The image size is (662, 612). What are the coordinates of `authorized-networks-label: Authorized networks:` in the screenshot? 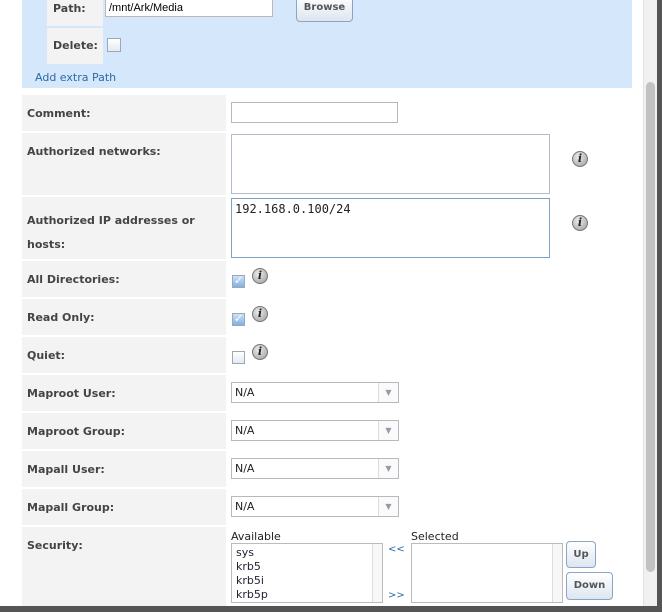 It's located at (124, 164).